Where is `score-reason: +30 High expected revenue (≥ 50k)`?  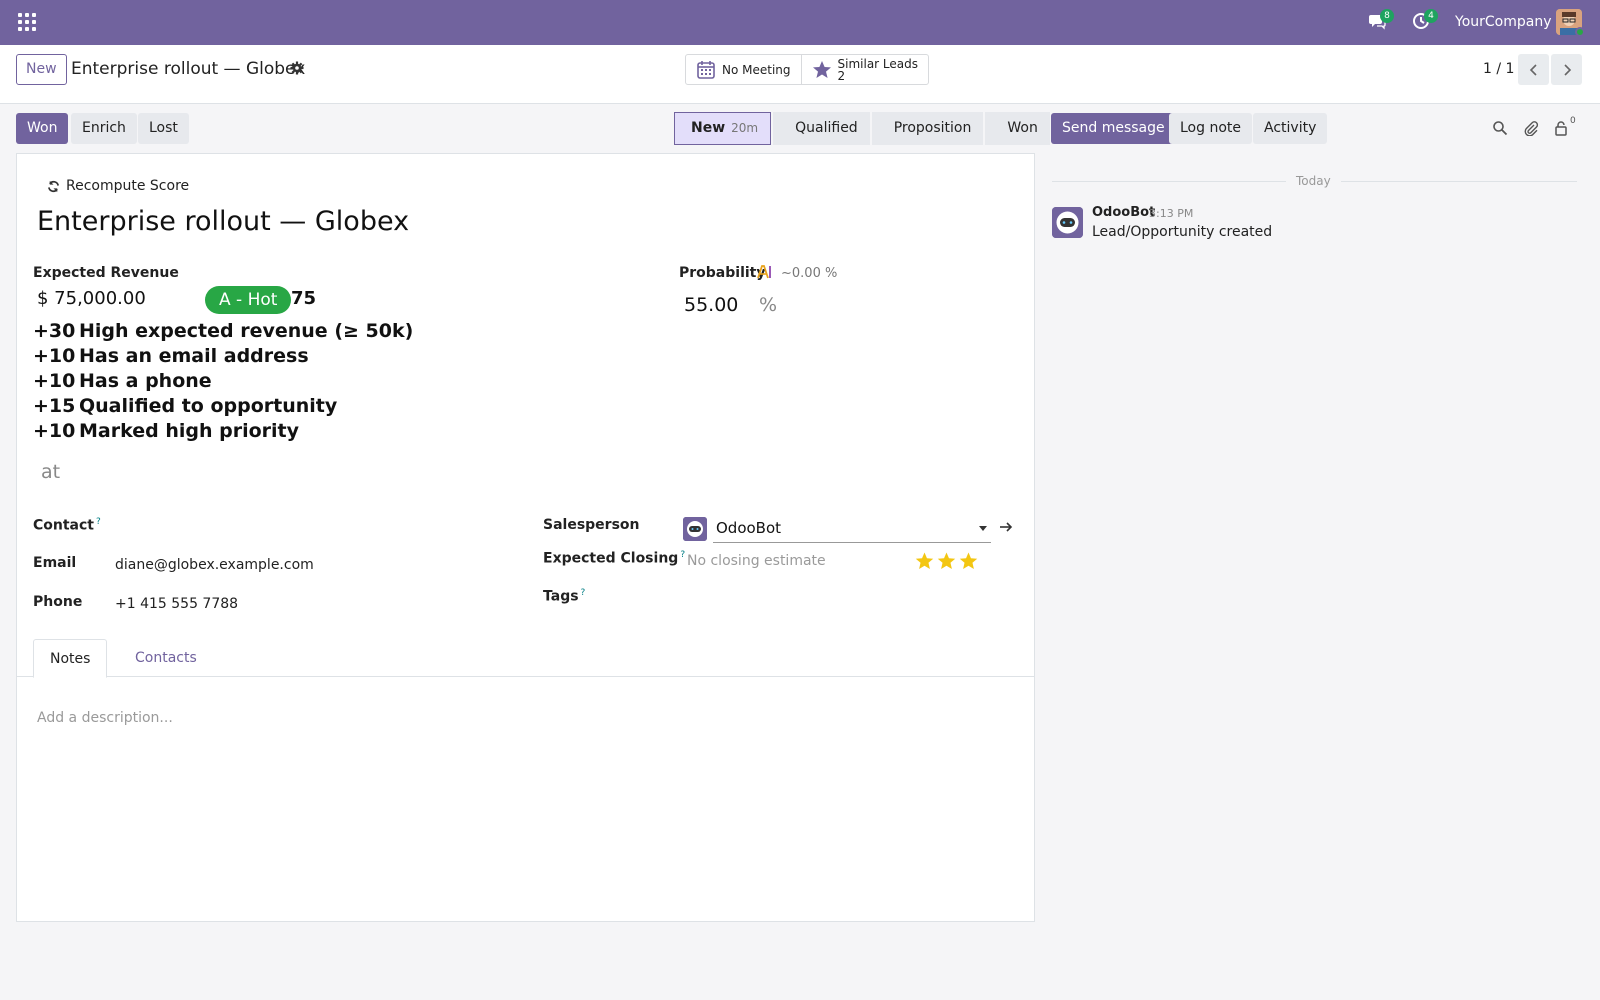
score-reason: +30 High expected revenue (≥ 50k) is located at coordinates (223, 331).